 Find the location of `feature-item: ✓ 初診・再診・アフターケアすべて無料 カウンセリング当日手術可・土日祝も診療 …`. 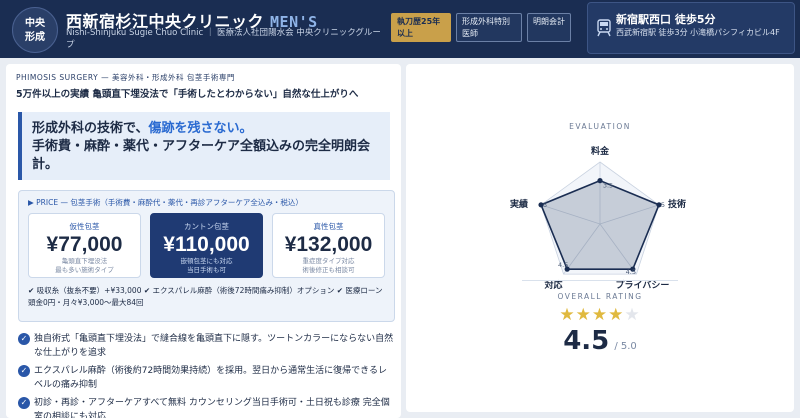

feature-item: ✓ 初診・再診・アフターケアすべて無料 カウンセリング当日手術可・土日祝も診療 … is located at coordinates (206, 407).